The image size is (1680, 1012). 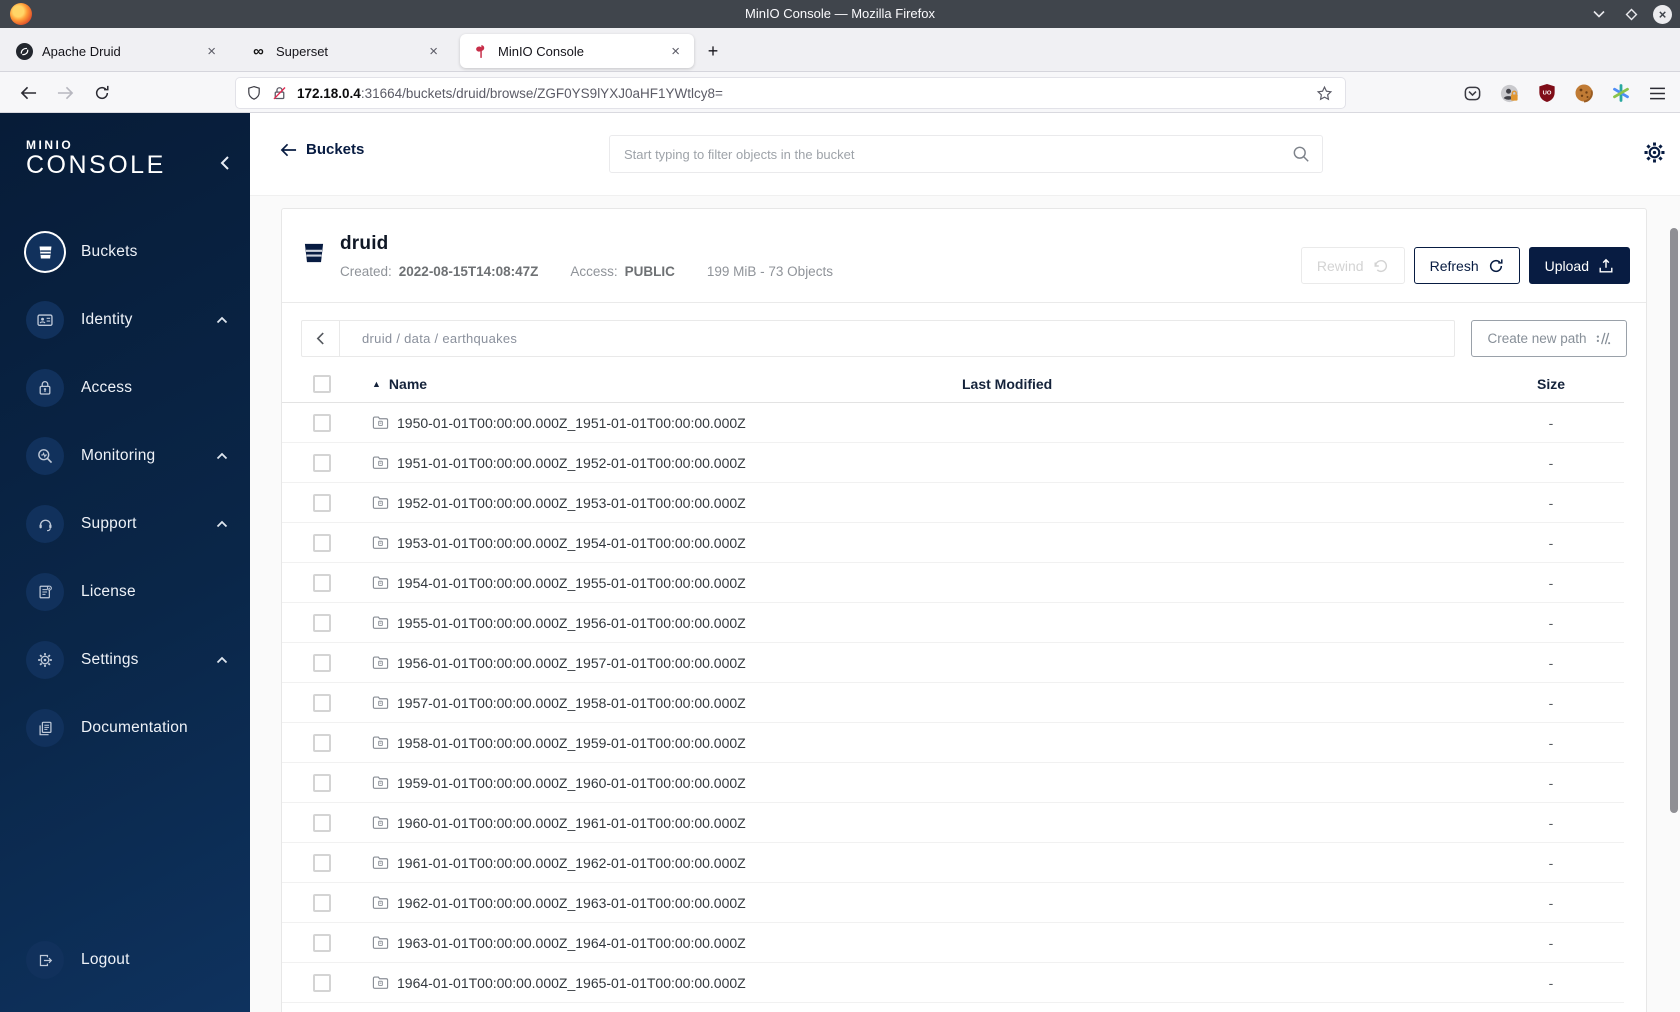 What do you see at coordinates (125, 960) in the screenshot?
I see `sidebar-item-logout: Logout` at bounding box center [125, 960].